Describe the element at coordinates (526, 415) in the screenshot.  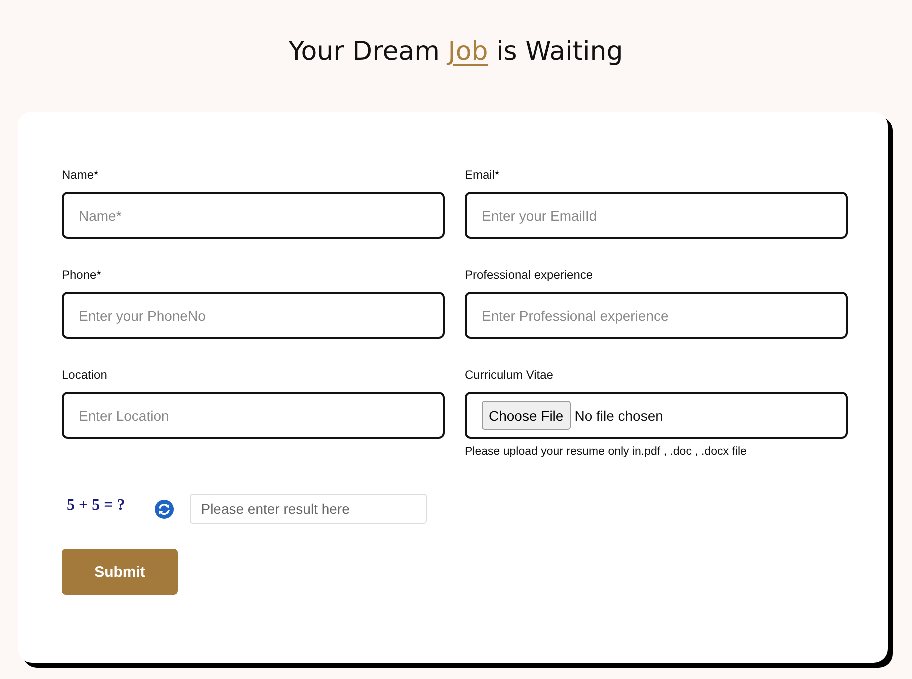
I see `choose-file-button: Choose File` at that location.